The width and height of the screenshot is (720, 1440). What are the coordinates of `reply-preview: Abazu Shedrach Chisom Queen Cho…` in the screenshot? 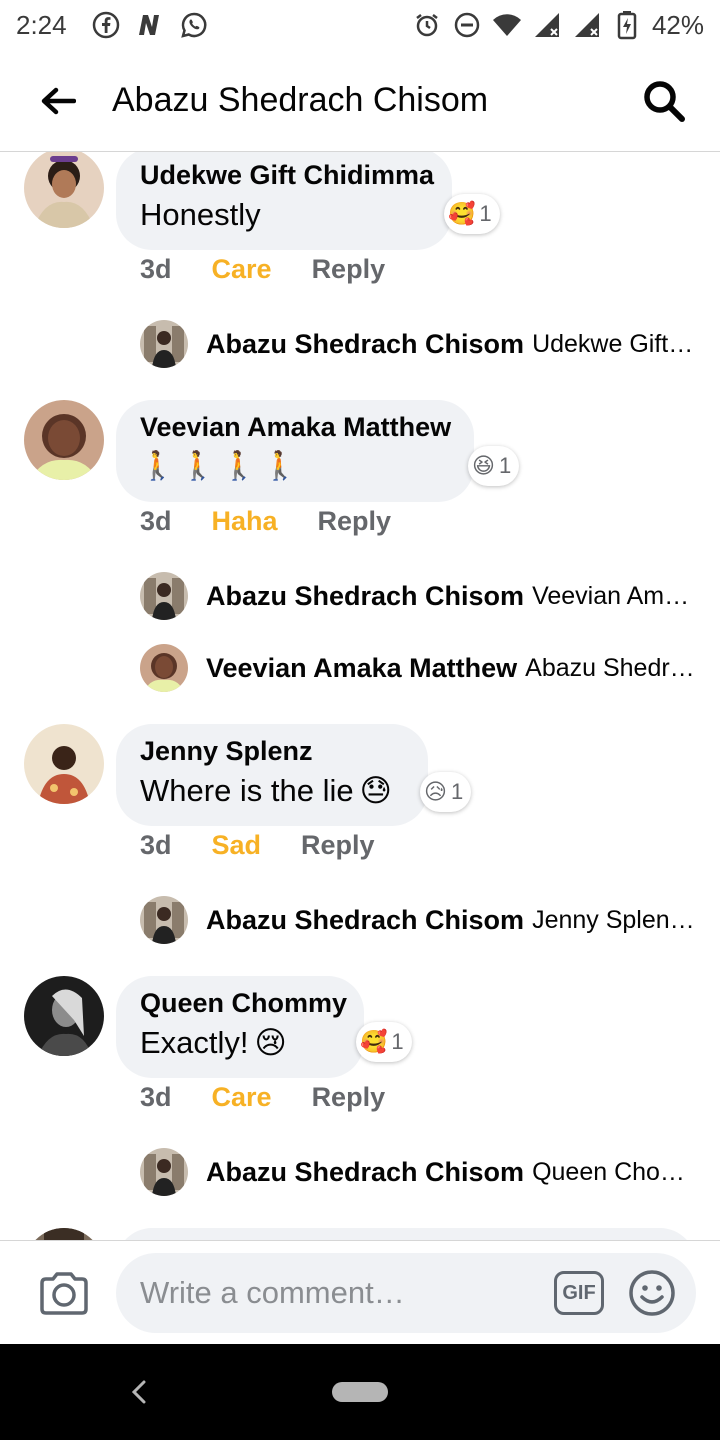 It's located at (420, 1172).